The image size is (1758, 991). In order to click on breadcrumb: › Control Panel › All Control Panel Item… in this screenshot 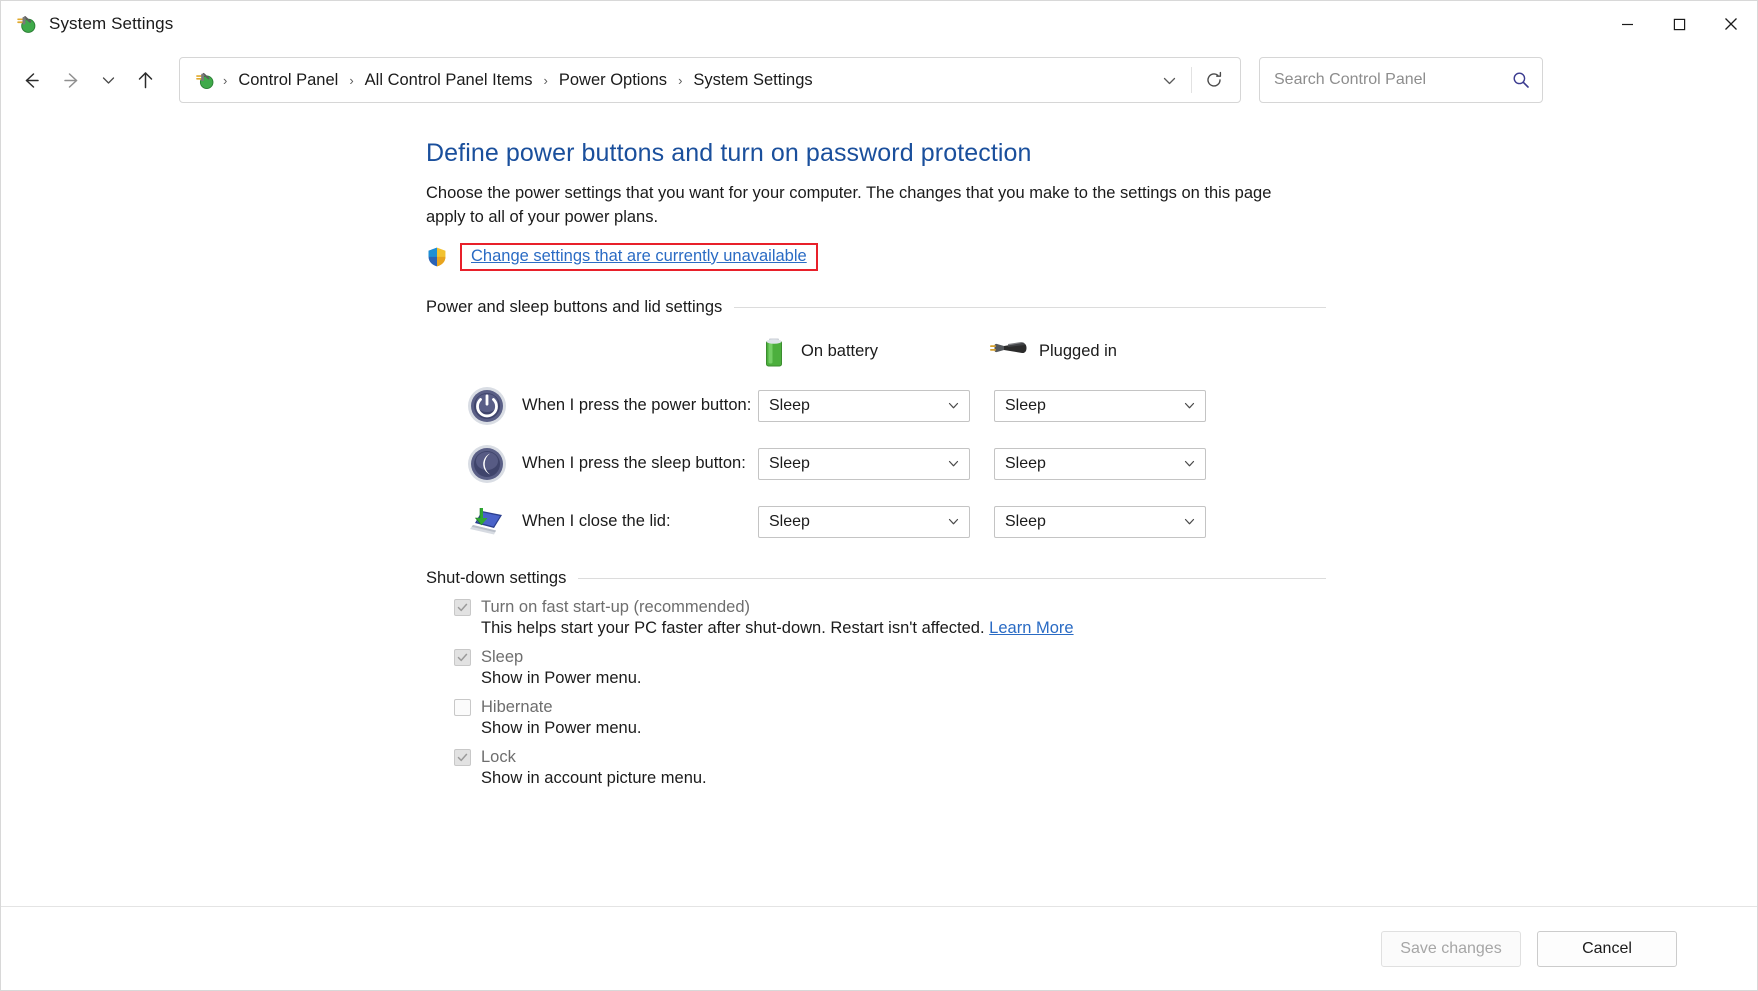, I will do `click(682, 80)`.